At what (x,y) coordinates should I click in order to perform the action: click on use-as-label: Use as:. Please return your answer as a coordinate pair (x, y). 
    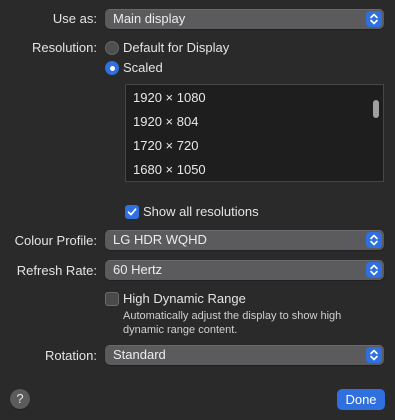
    Looking at the image, I should click on (74, 18).